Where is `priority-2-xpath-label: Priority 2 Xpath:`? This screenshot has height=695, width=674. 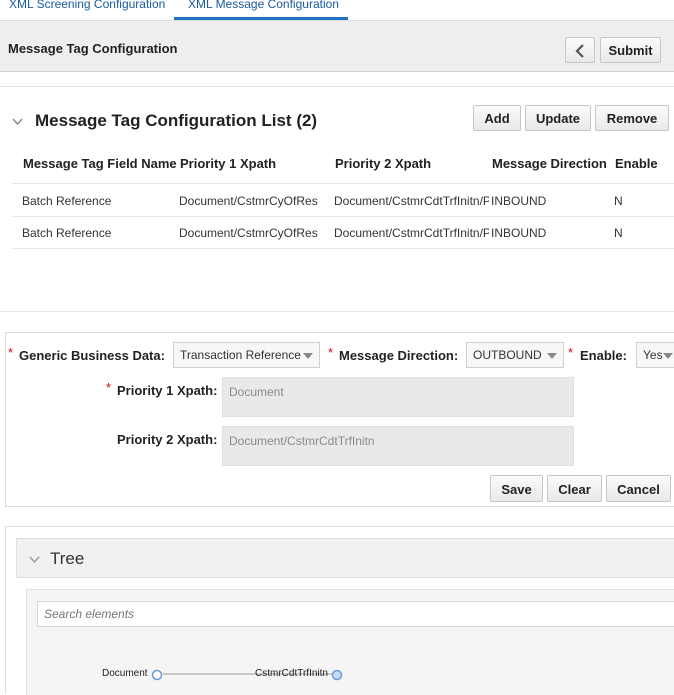 priority-2-xpath-label: Priority 2 Xpath: is located at coordinates (167, 439).